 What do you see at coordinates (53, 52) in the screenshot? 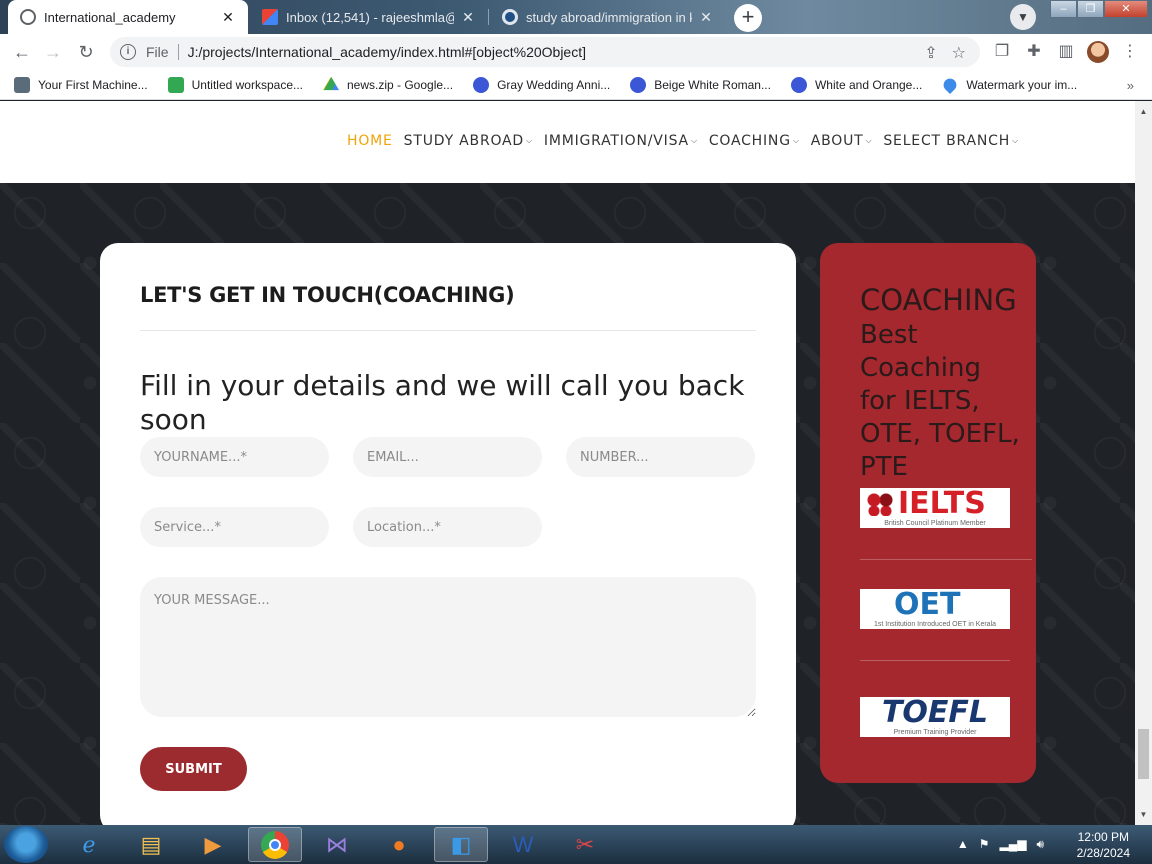
I see `forward-arrow-icon: →` at bounding box center [53, 52].